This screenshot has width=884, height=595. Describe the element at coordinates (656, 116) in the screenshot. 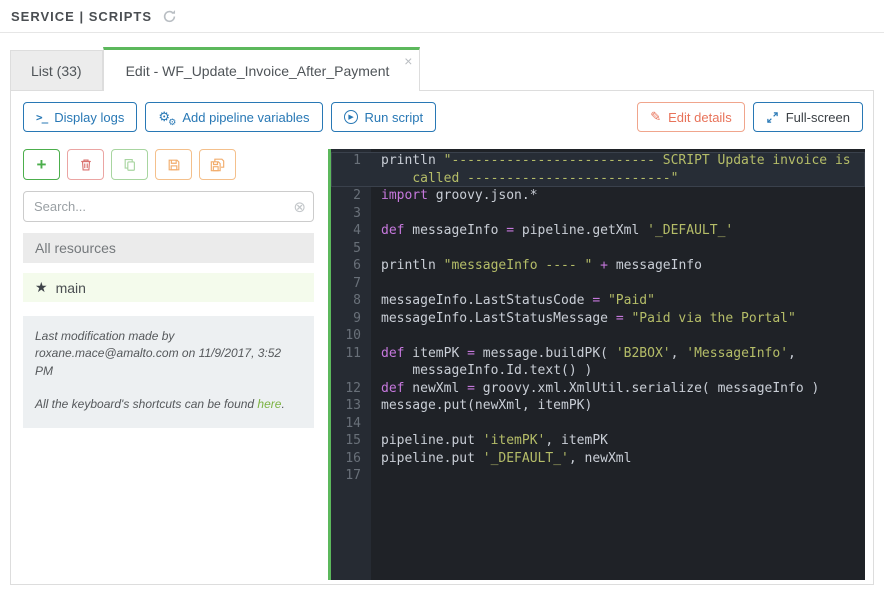

I see `pencil-icon: ✎` at that location.